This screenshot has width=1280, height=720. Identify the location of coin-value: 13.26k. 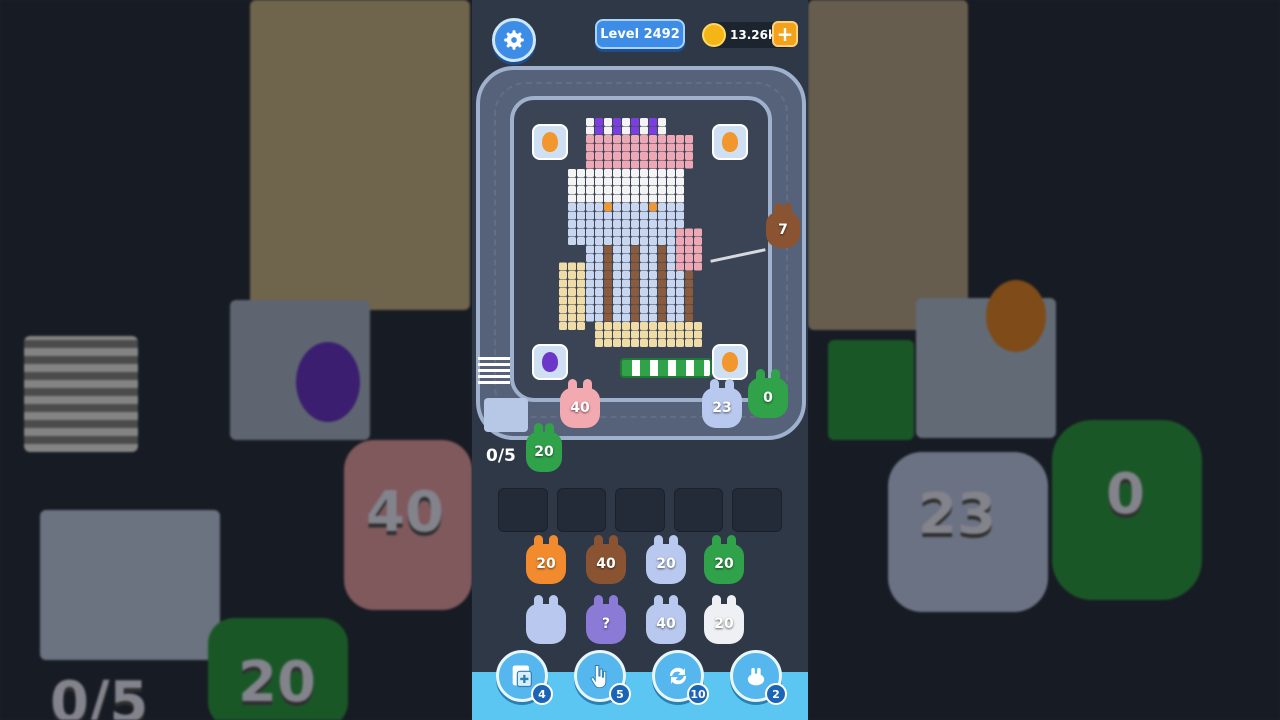
(753, 35).